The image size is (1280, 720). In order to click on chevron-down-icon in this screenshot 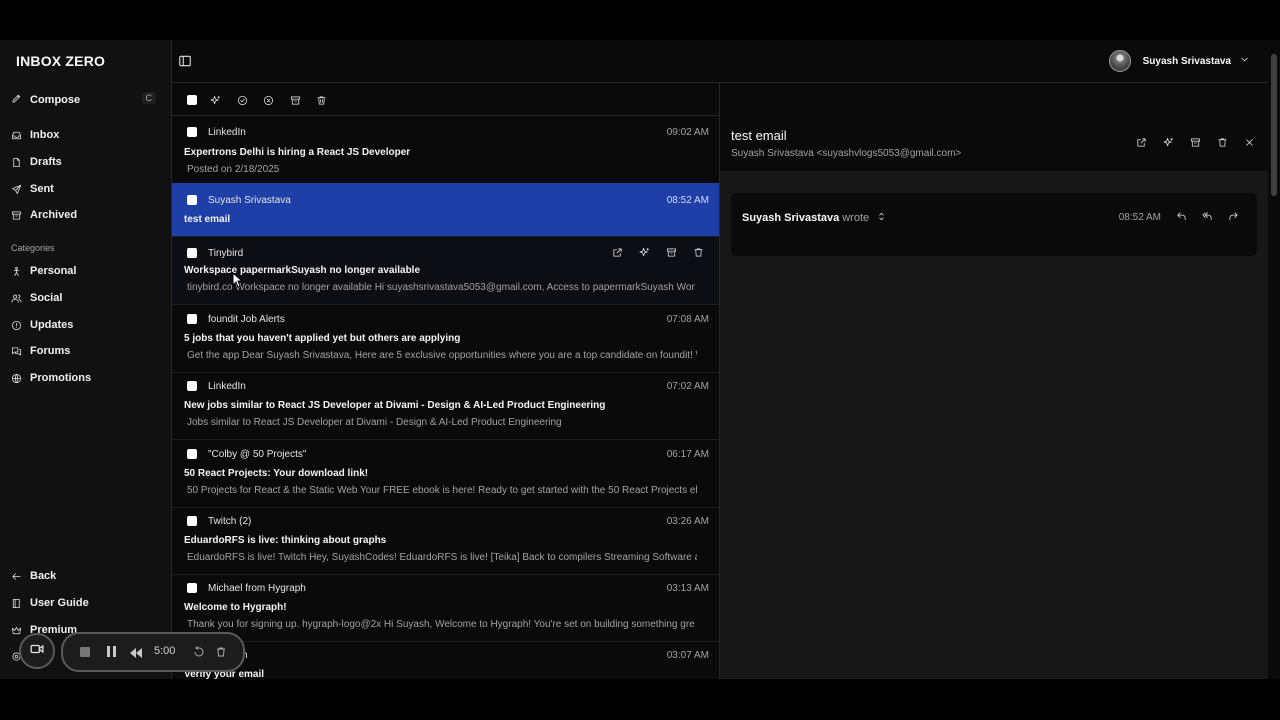, I will do `click(1244, 61)`.